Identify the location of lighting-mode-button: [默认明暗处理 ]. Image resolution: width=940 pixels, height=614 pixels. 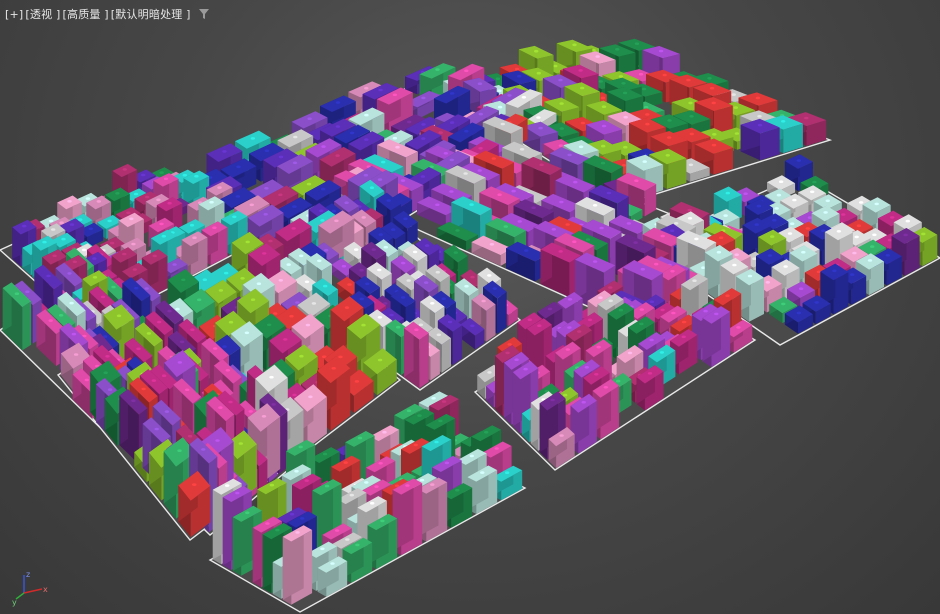
(151, 14).